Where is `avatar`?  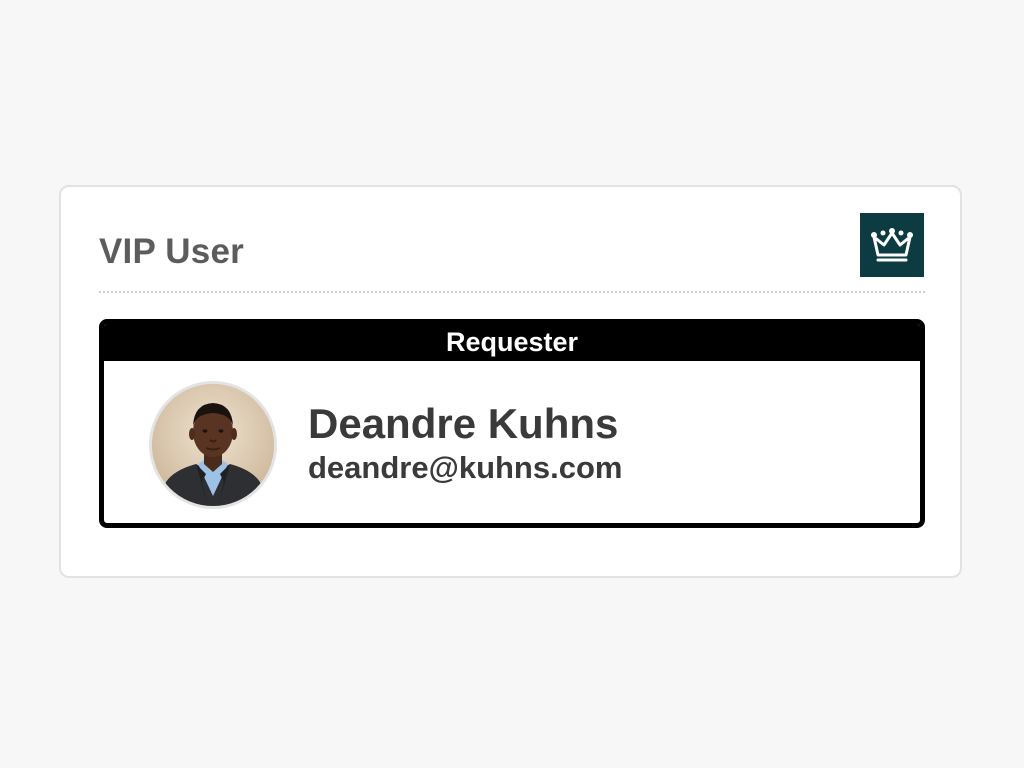 avatar is located at coordinates (213, 445).